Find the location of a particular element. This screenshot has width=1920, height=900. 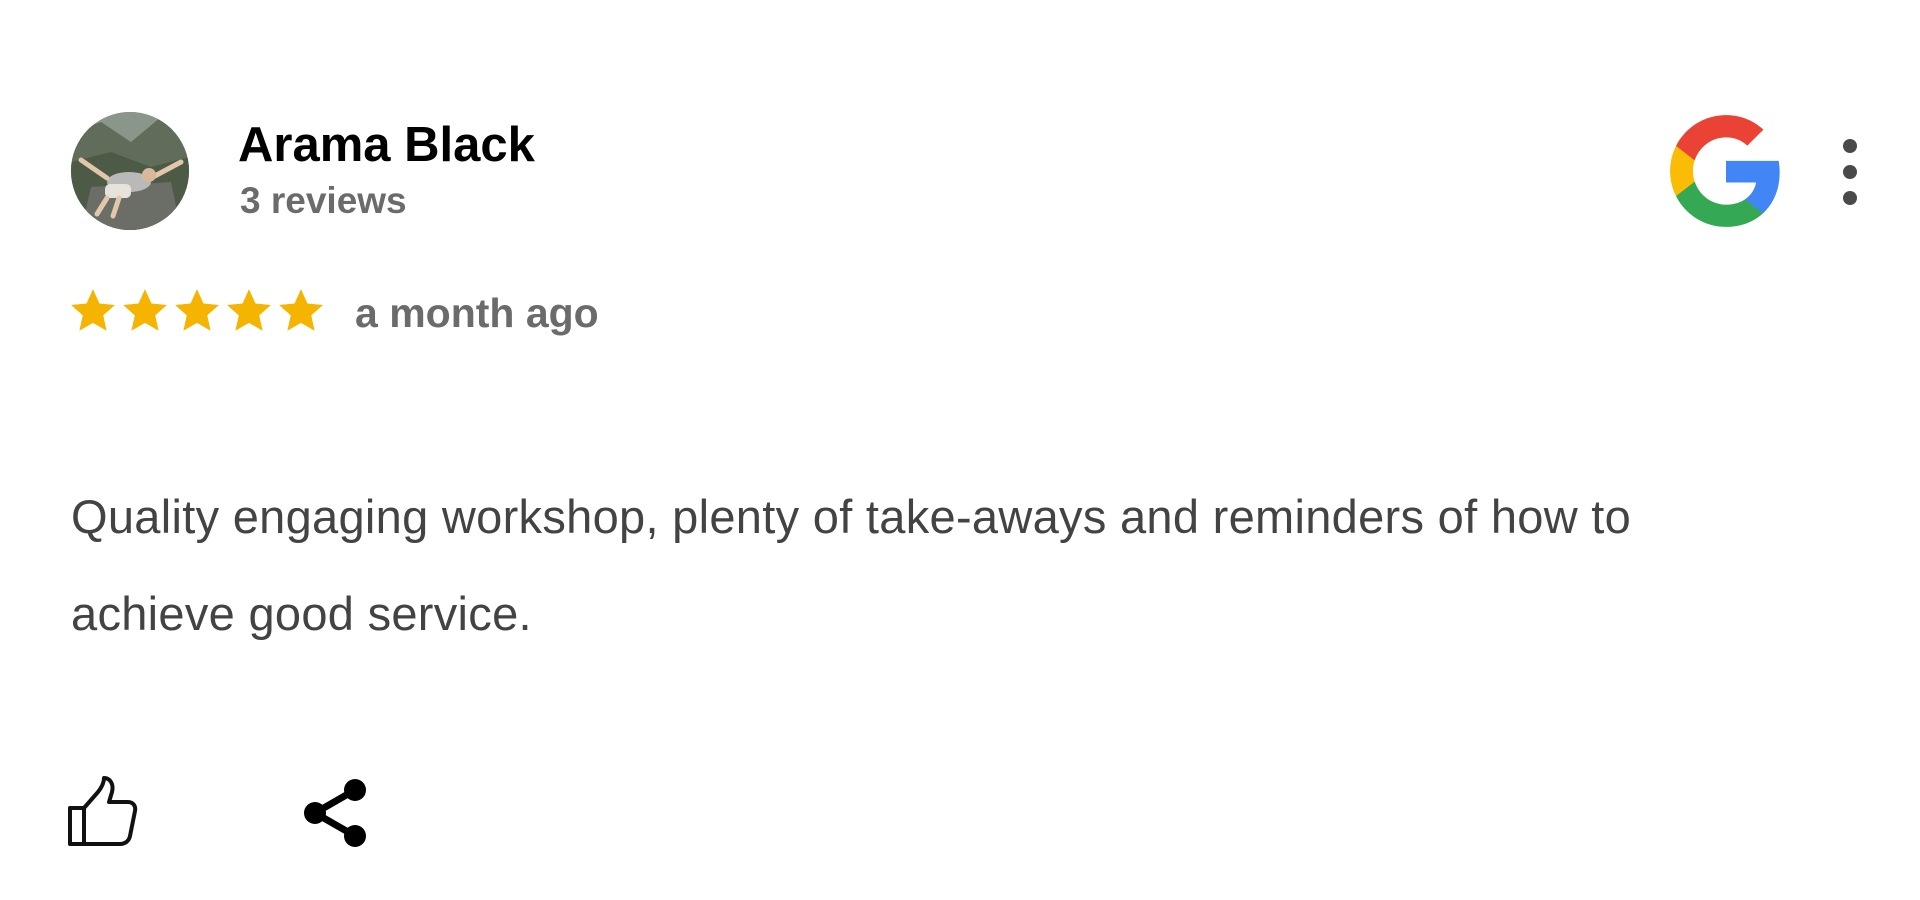

google-logo-icon is located at coordinates (1726, 171).